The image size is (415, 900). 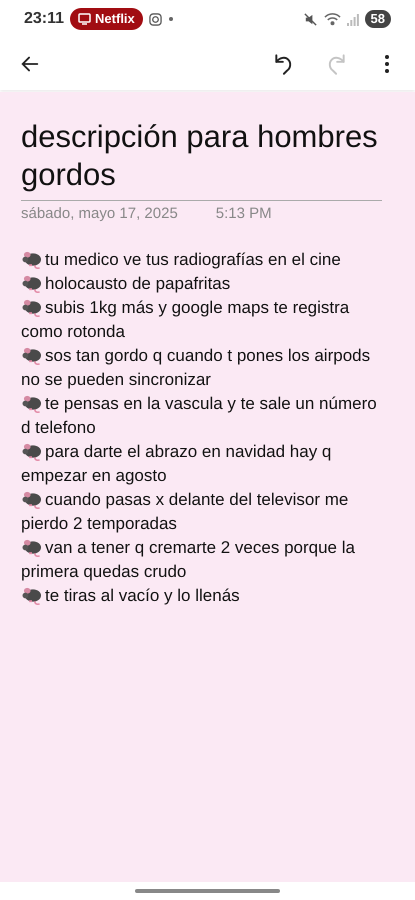 What do you see at coordinates (377, 19) in the screenshot?
I see `battery-indicator: 58` at bounding box center [377, 19].